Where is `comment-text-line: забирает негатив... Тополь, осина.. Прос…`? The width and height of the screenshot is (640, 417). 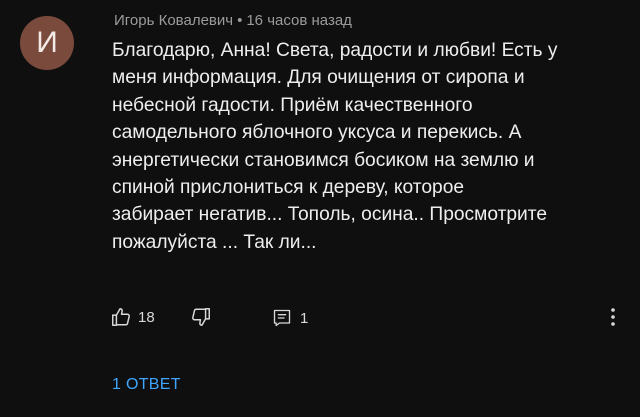 comment-text-line: забирает негатив... Тополь, осина.. Прос… is located at coordinates (330, 215).